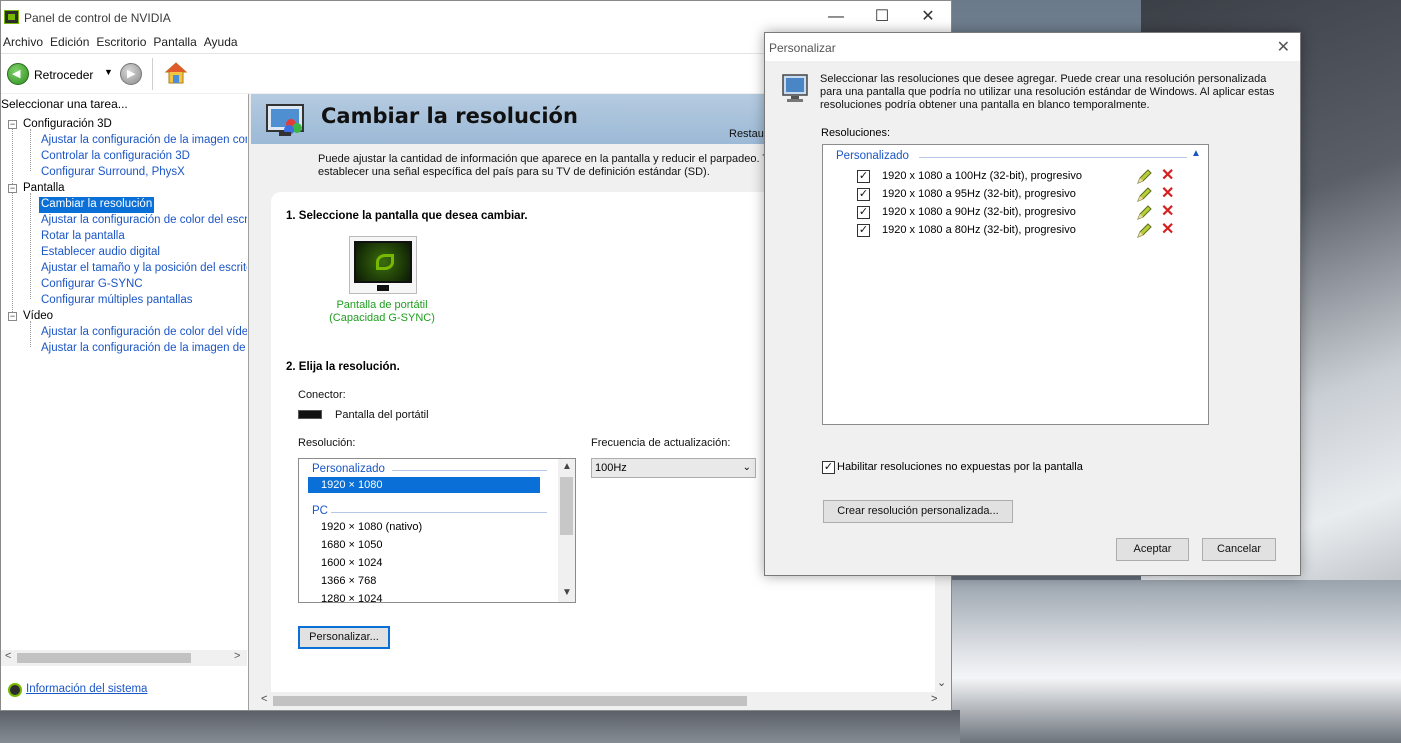  Describe the element at coordinates (97, 205) in the screenshot. I see `tree-item-selected: Cambiar la resolución` at that location.